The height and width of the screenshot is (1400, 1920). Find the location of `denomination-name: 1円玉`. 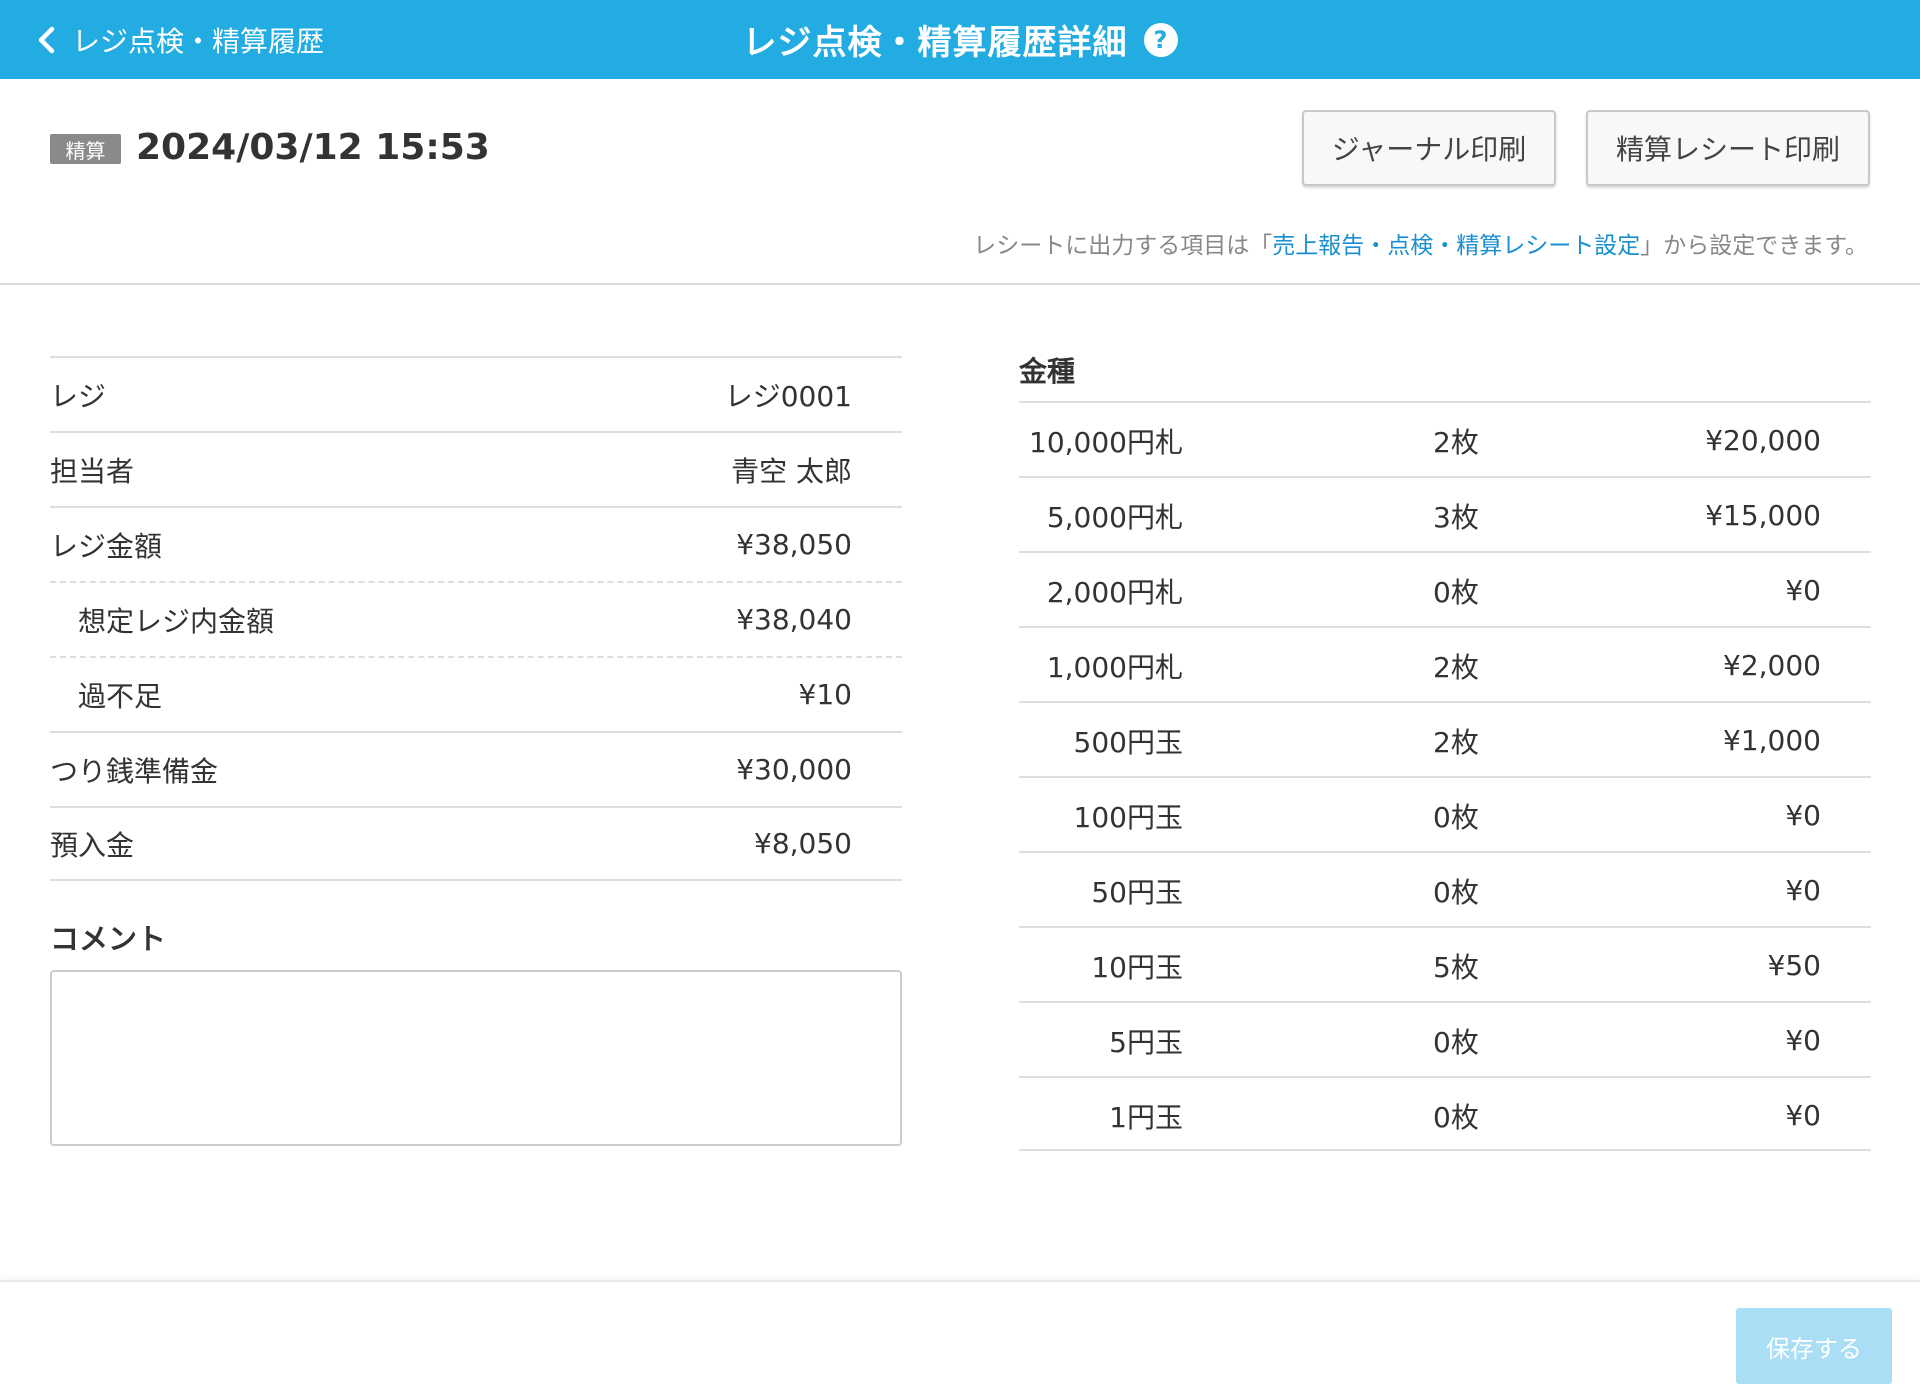

denomination-name: 1円玉 is located at coordinates (1146, 1117).